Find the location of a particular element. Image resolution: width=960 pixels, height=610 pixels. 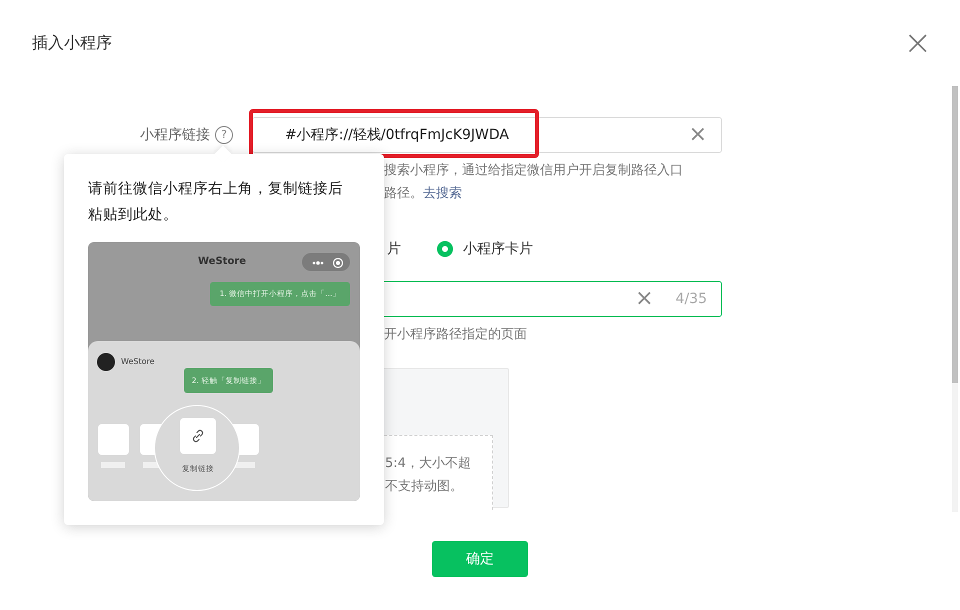

tile-icon is located at coordinates (113, 439).